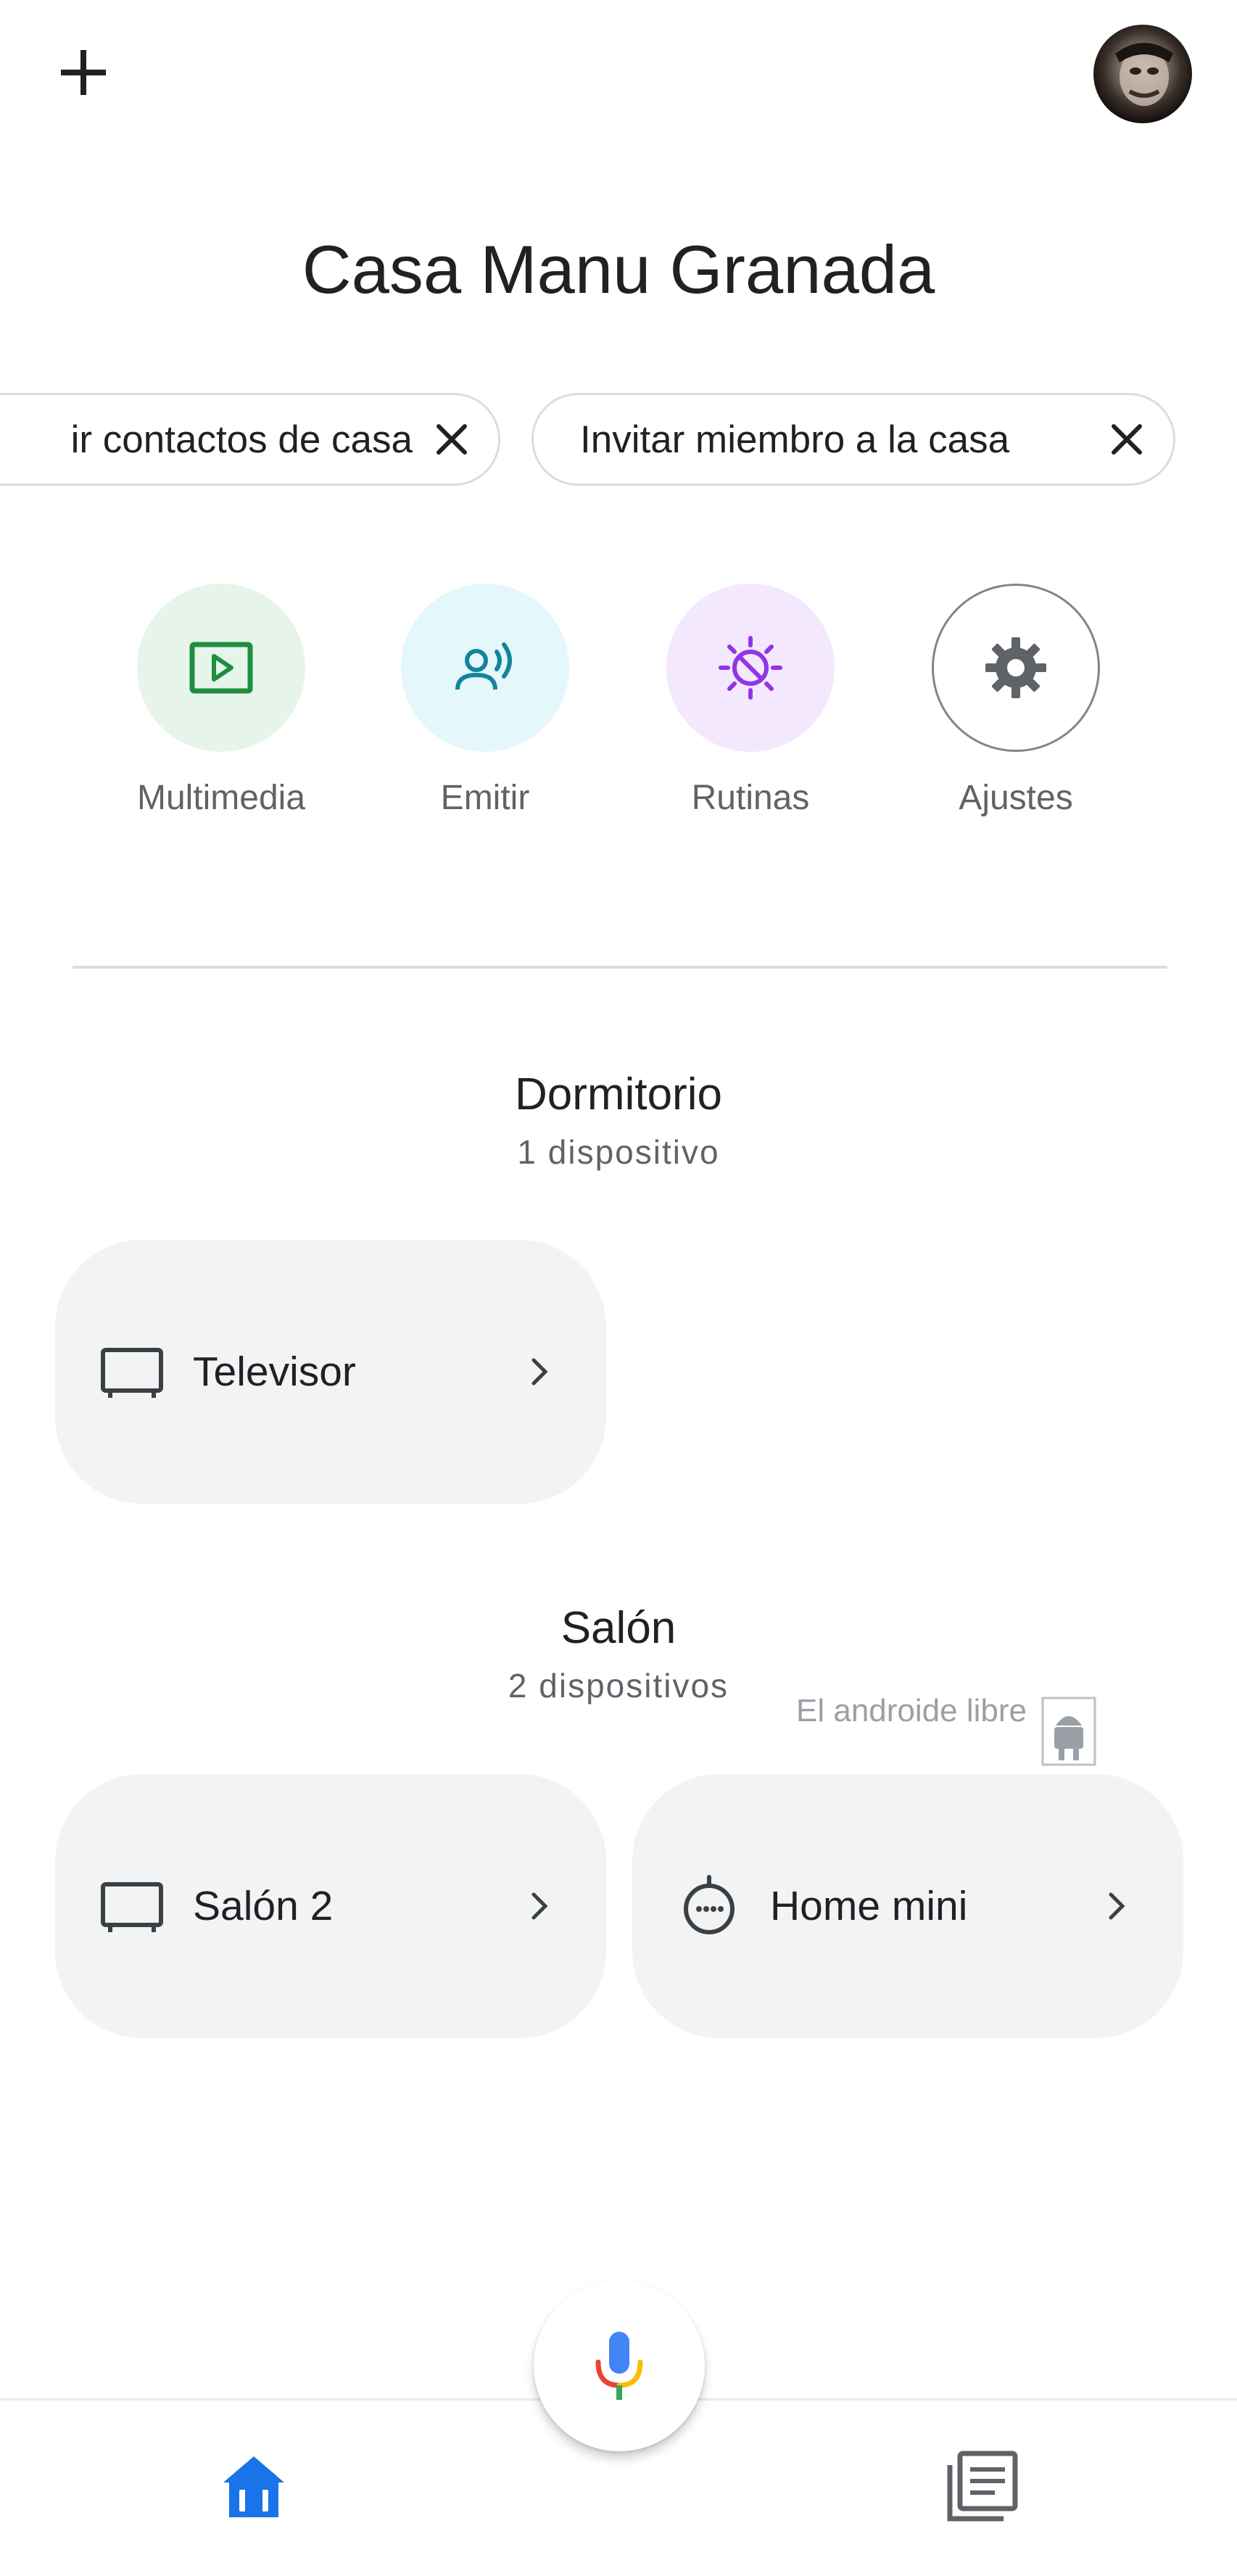  I want to click on chip-invitar: Invitar miembro a la casa, so click(853, 440).